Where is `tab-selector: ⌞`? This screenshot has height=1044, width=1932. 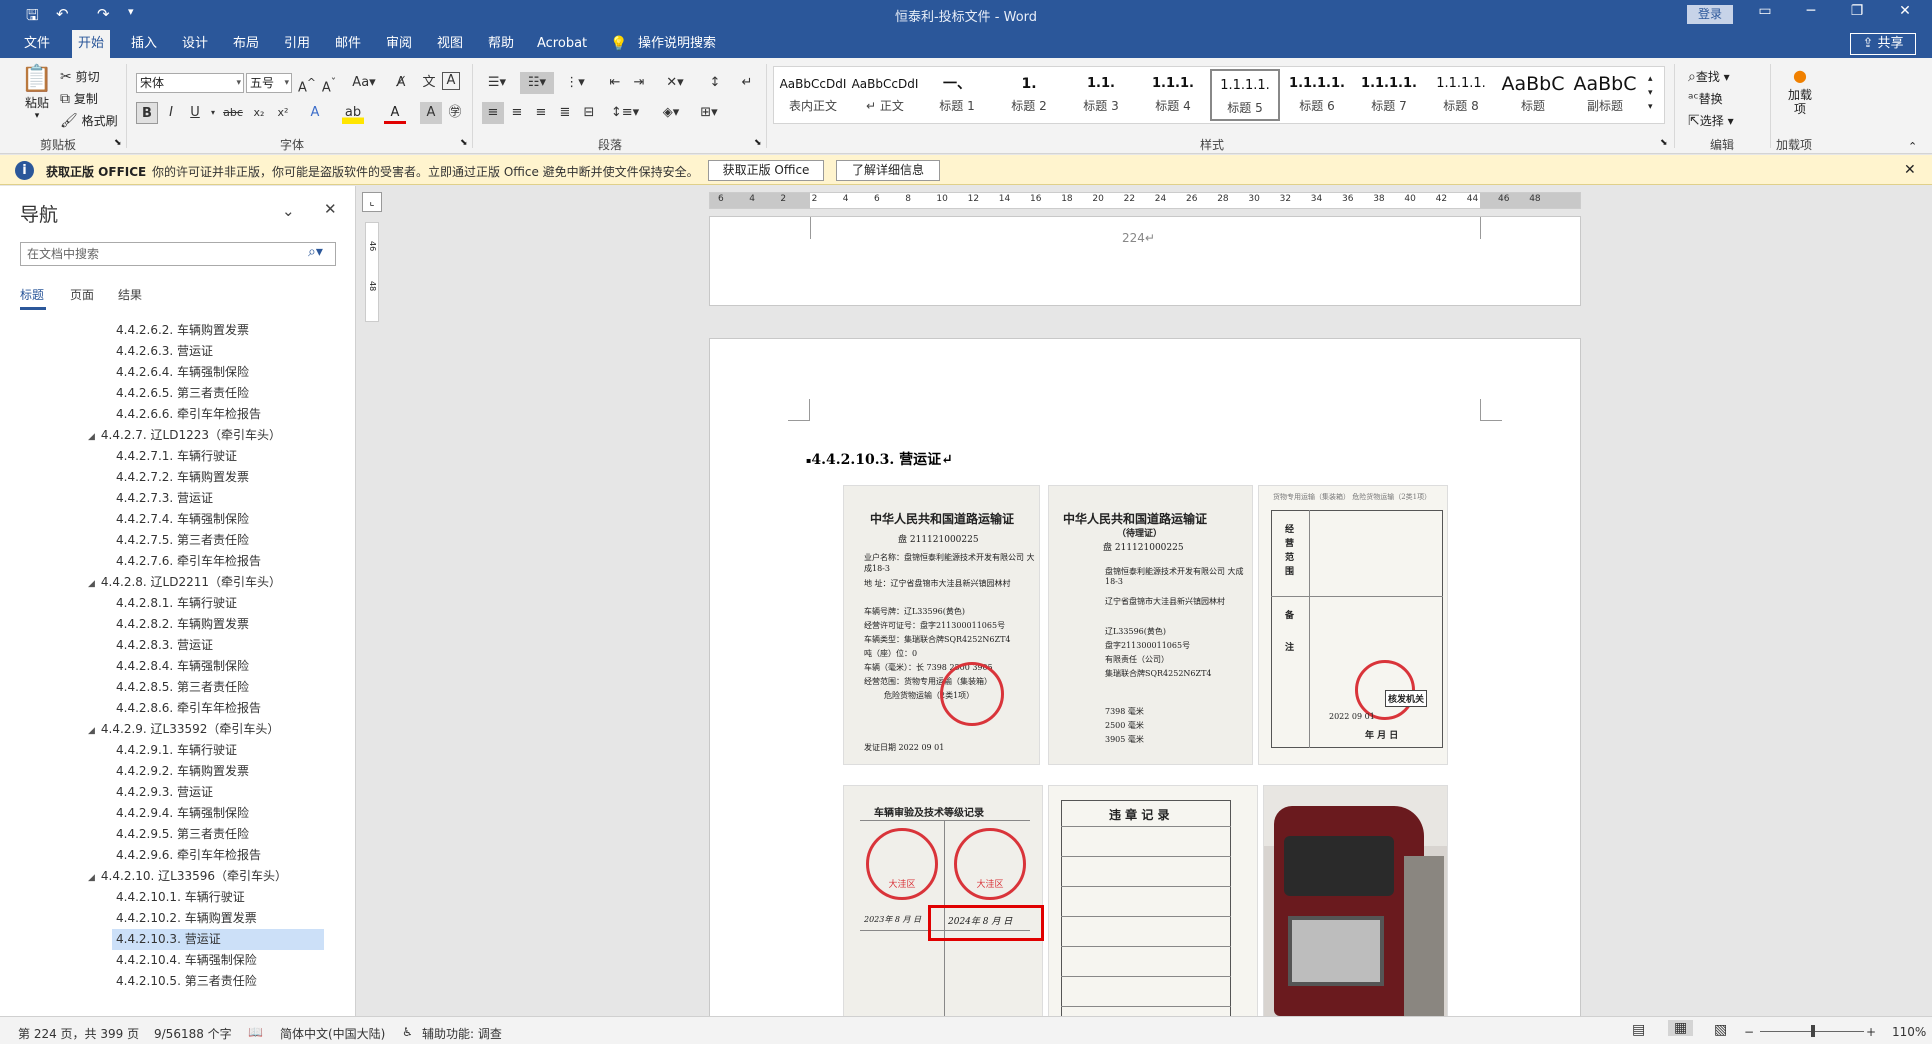 tab-selector: ⌞ is located at coordinates (372, 202).